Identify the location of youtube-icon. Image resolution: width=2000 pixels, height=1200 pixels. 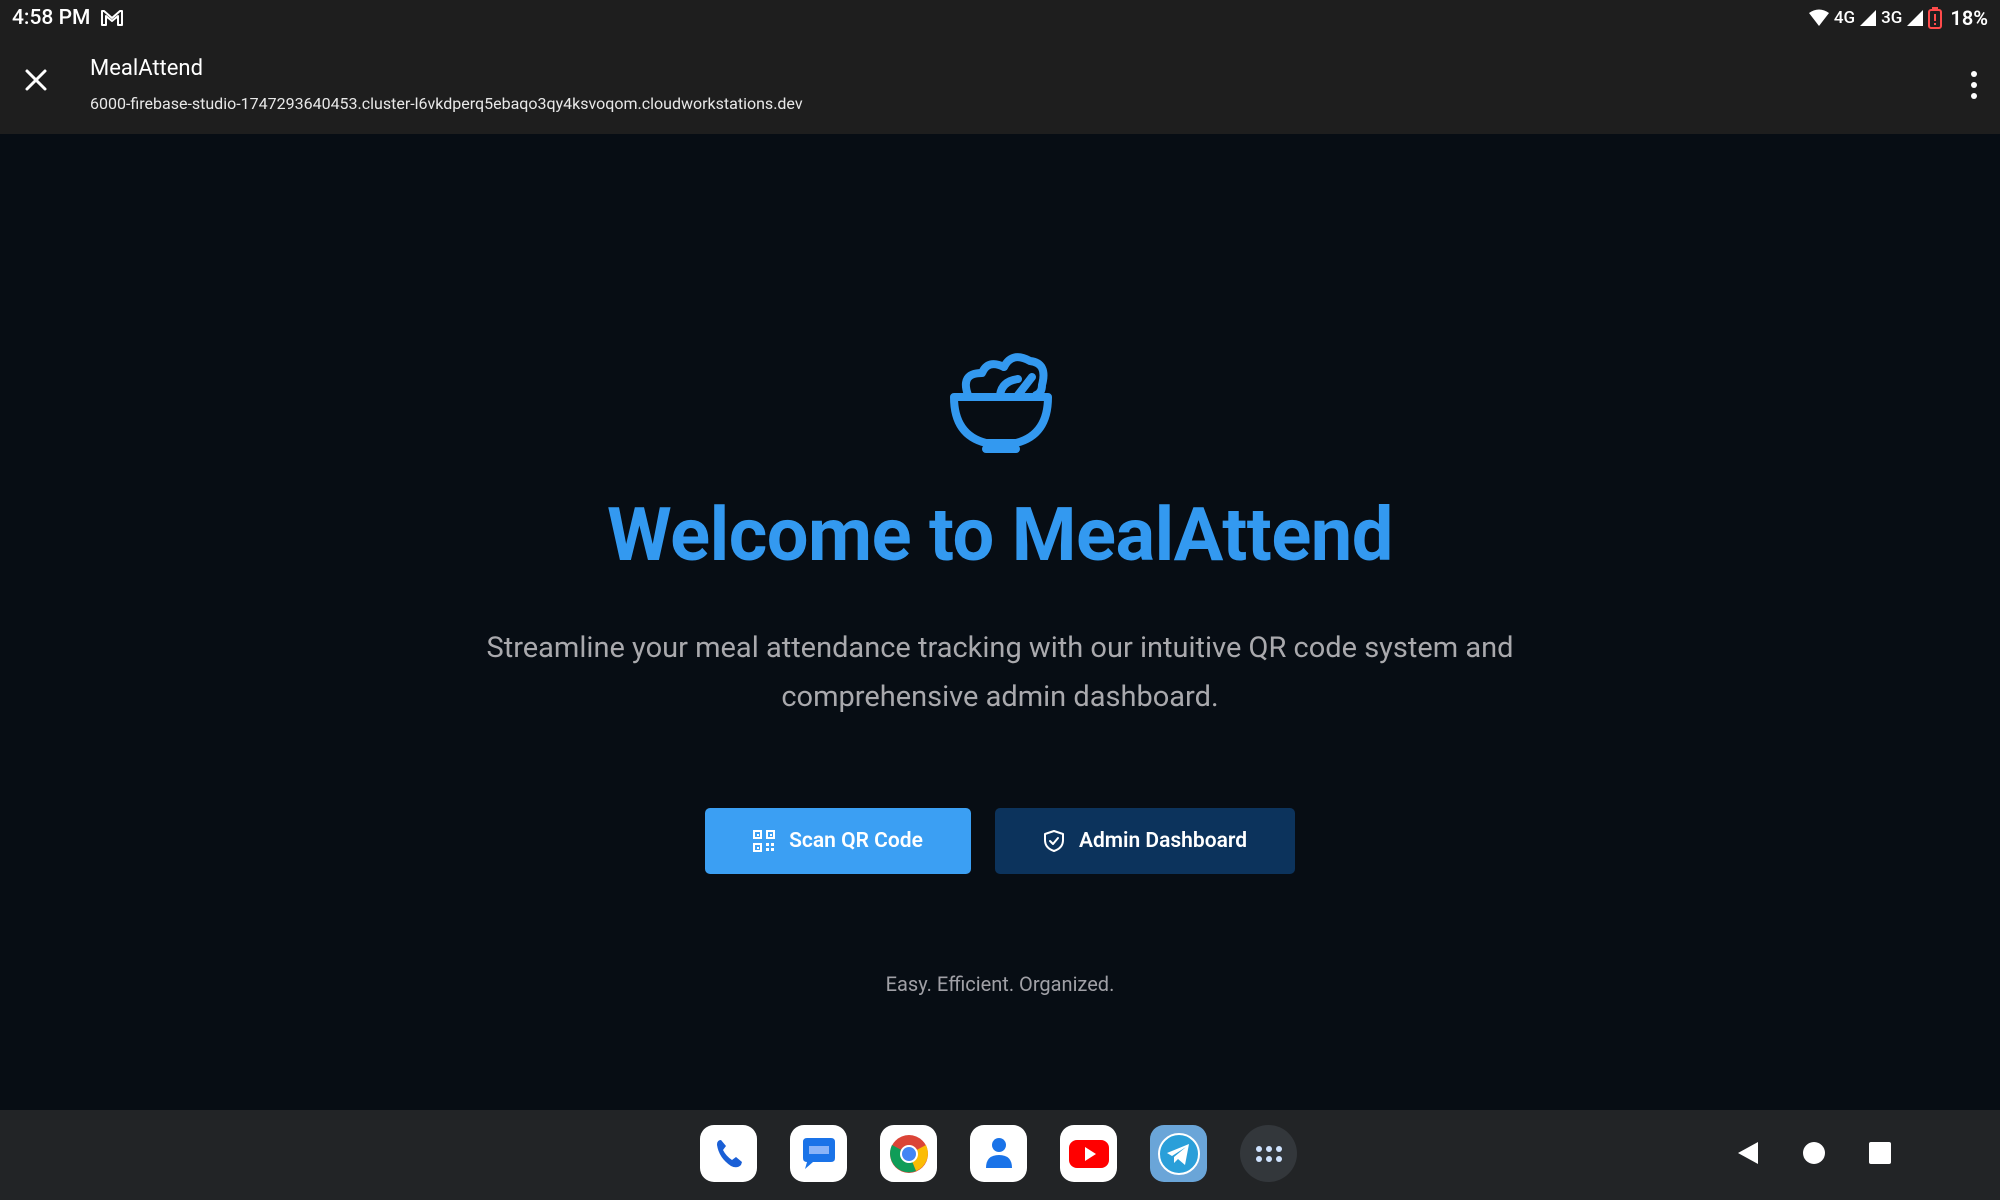
(1088, 1153).